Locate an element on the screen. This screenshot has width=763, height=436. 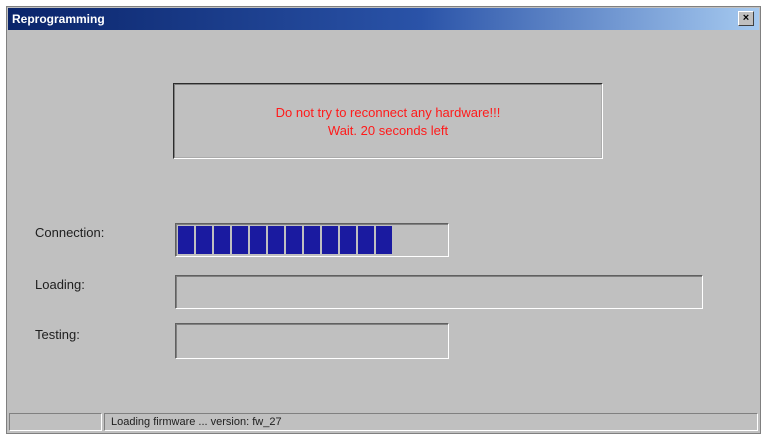
status-pane-message: Loading firmware ... version: fw_27 is located at coordinates (431, 422).